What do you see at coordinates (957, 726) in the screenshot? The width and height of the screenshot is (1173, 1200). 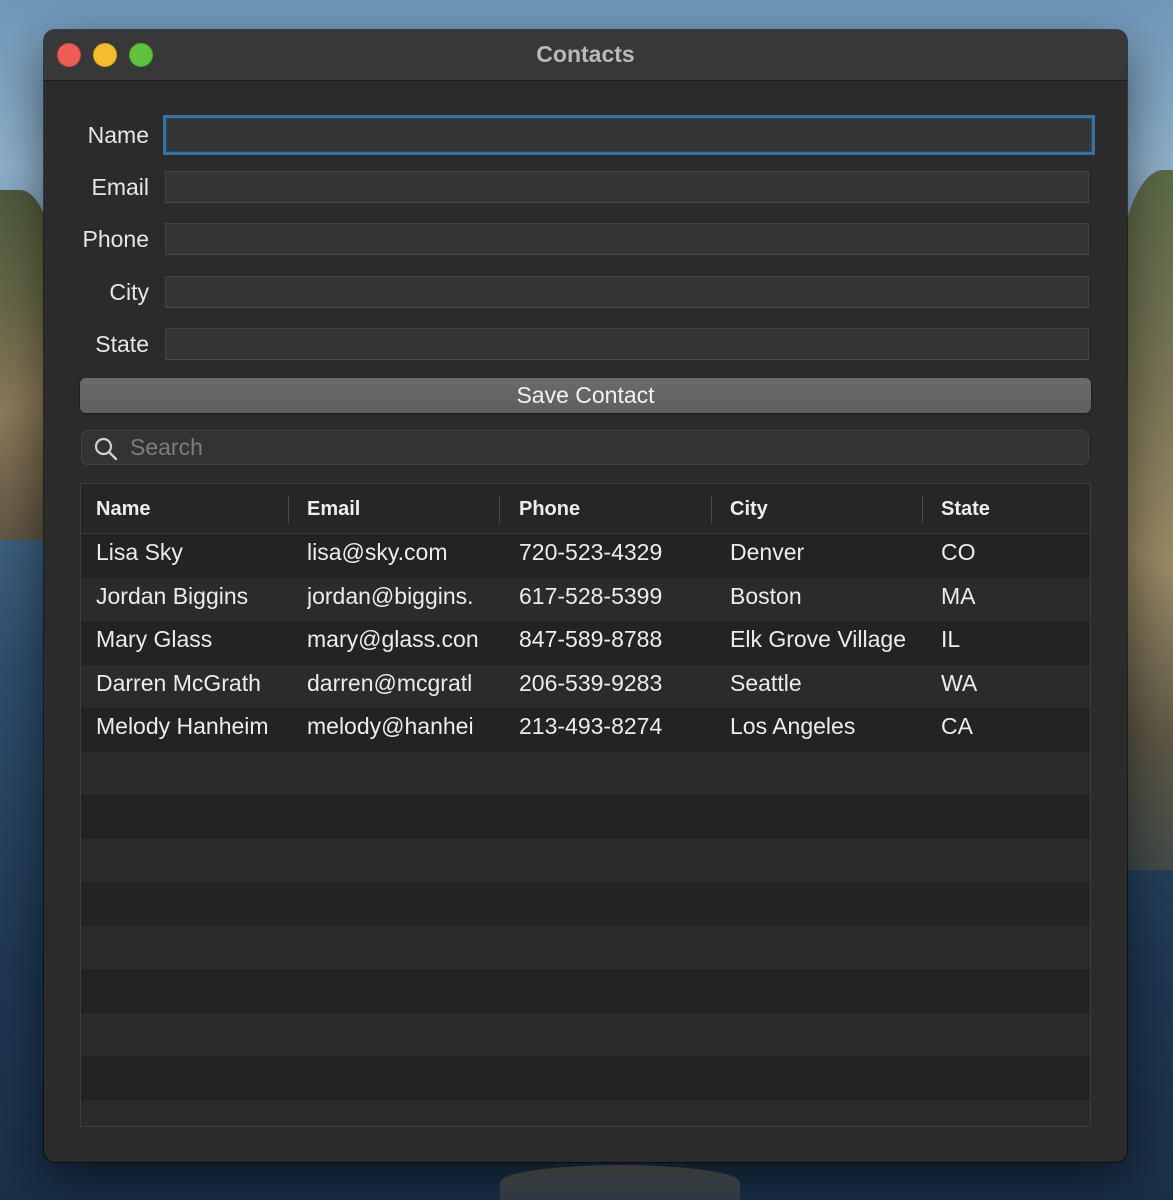 I see `cell-state: CA` at bounding box center [957, 726].